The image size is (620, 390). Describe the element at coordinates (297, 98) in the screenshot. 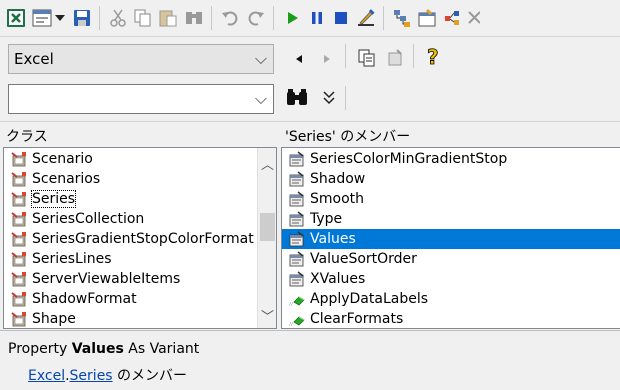

I see `binoculars-icon` at that location.